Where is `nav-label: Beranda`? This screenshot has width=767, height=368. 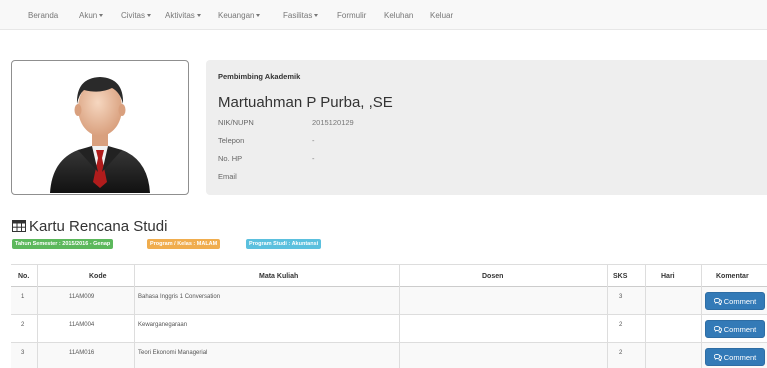 nav-label: Beranda is located at coordinates (43, 15).